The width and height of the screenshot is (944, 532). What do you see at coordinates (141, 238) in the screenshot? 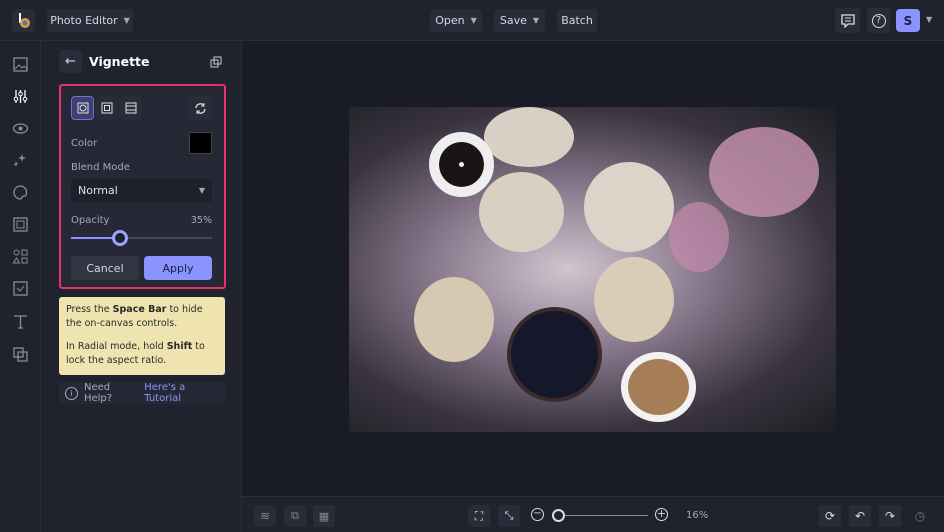
I see `opacity-slider` at bounding box center [141, 238].